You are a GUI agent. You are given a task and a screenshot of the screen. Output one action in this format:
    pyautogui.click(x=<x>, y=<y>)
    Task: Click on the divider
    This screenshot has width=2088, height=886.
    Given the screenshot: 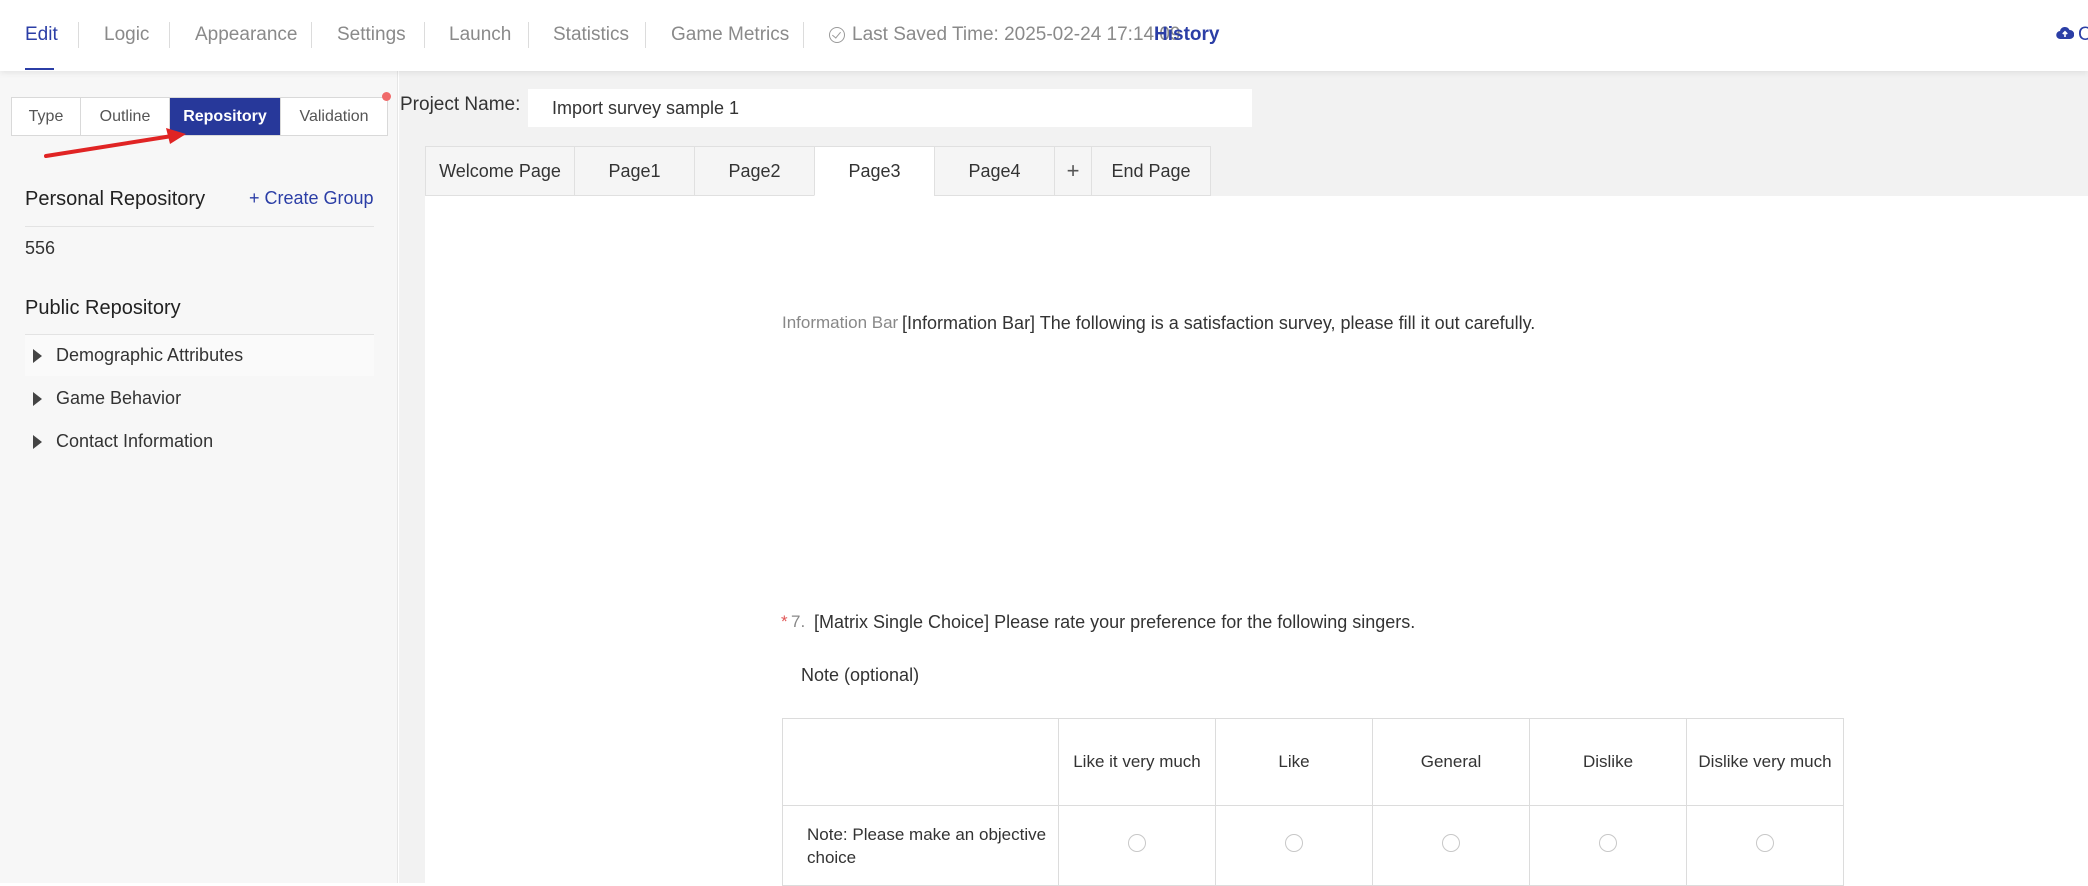 What is the action you would take?
    pyautogui.click(x=199, y=226)
    